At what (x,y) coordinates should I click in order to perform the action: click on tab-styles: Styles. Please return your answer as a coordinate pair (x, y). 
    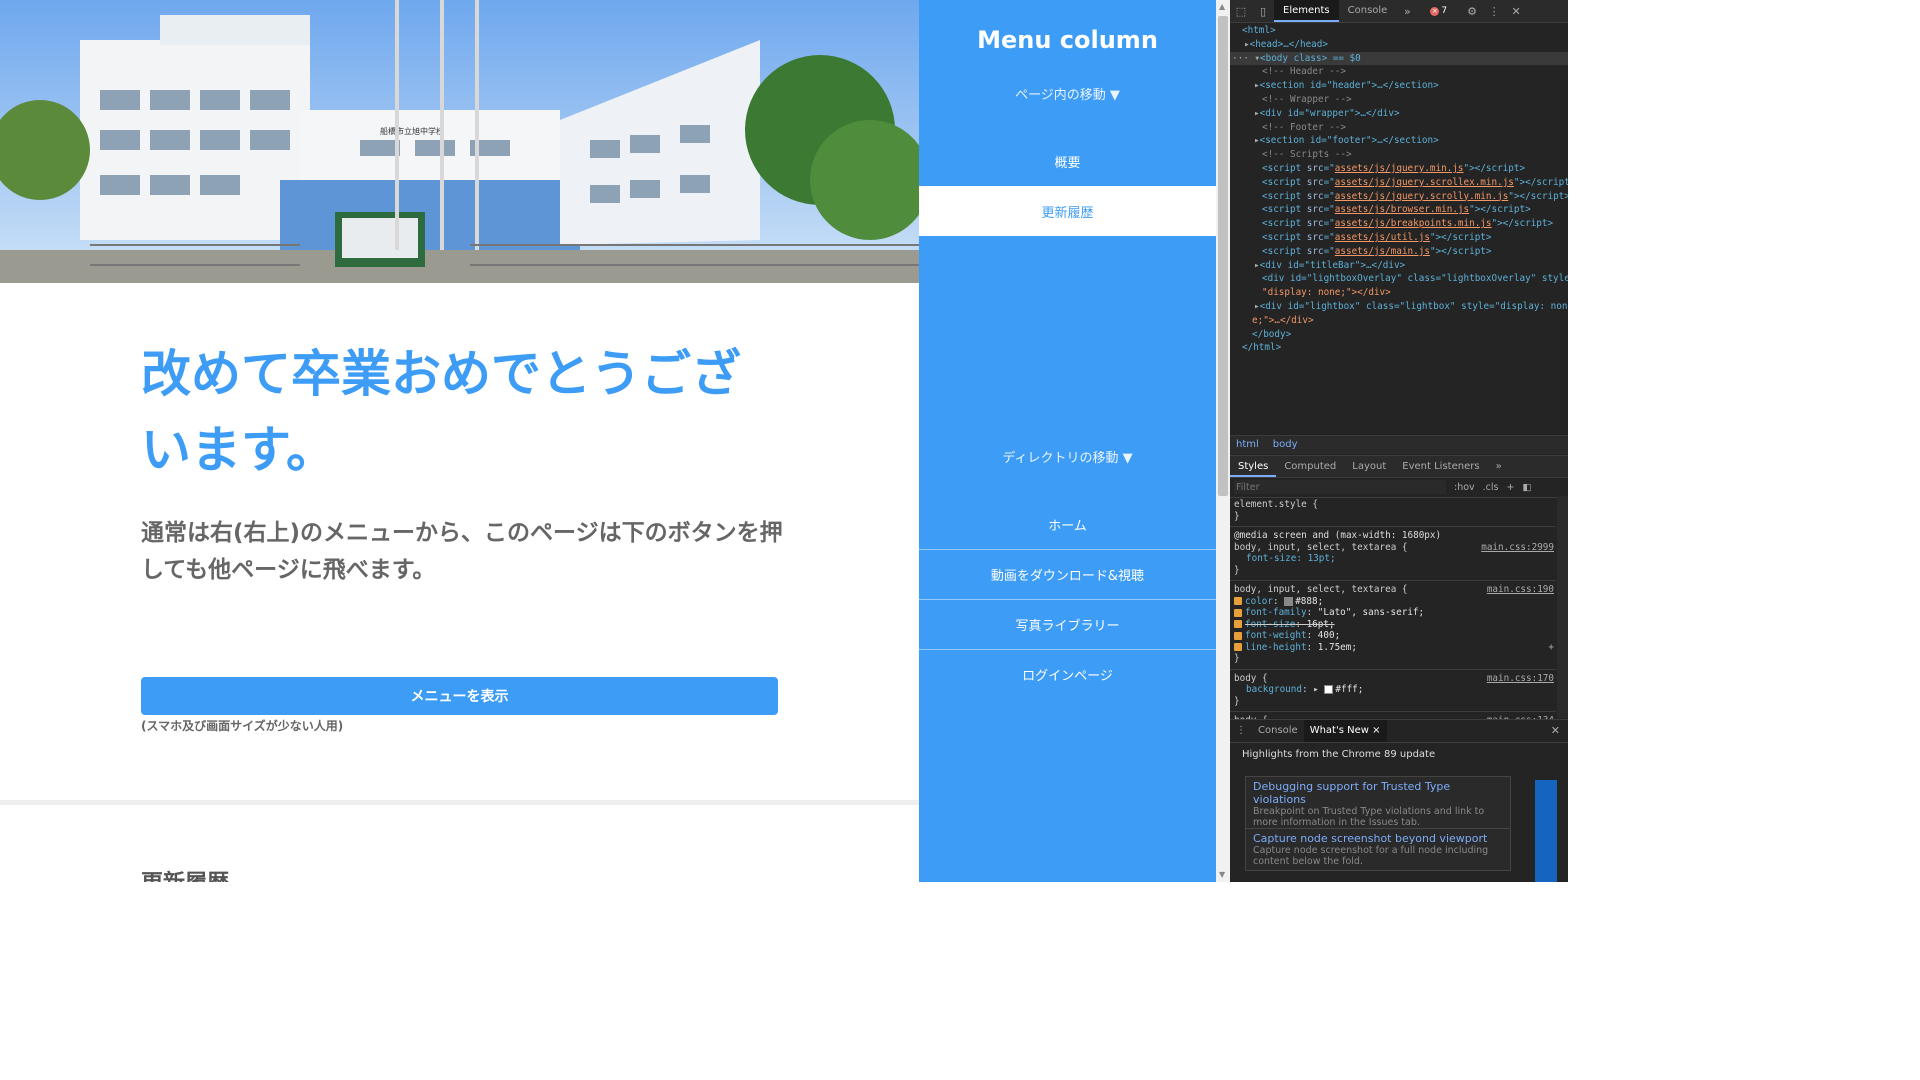
    Looking at the image, I should click on (1253, 466).